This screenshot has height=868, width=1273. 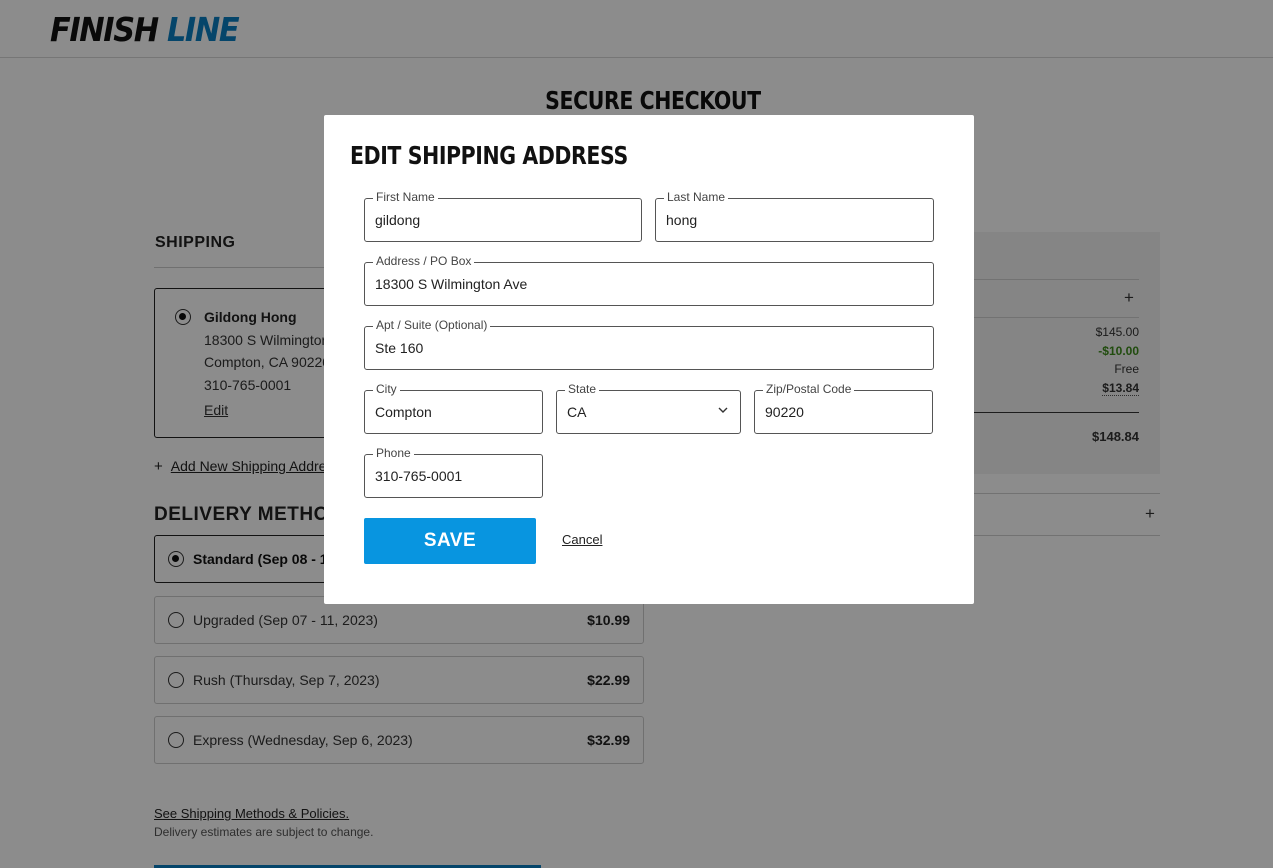 I want to click on apt-suite-value: Ste 160, so click(x=399, y=348).